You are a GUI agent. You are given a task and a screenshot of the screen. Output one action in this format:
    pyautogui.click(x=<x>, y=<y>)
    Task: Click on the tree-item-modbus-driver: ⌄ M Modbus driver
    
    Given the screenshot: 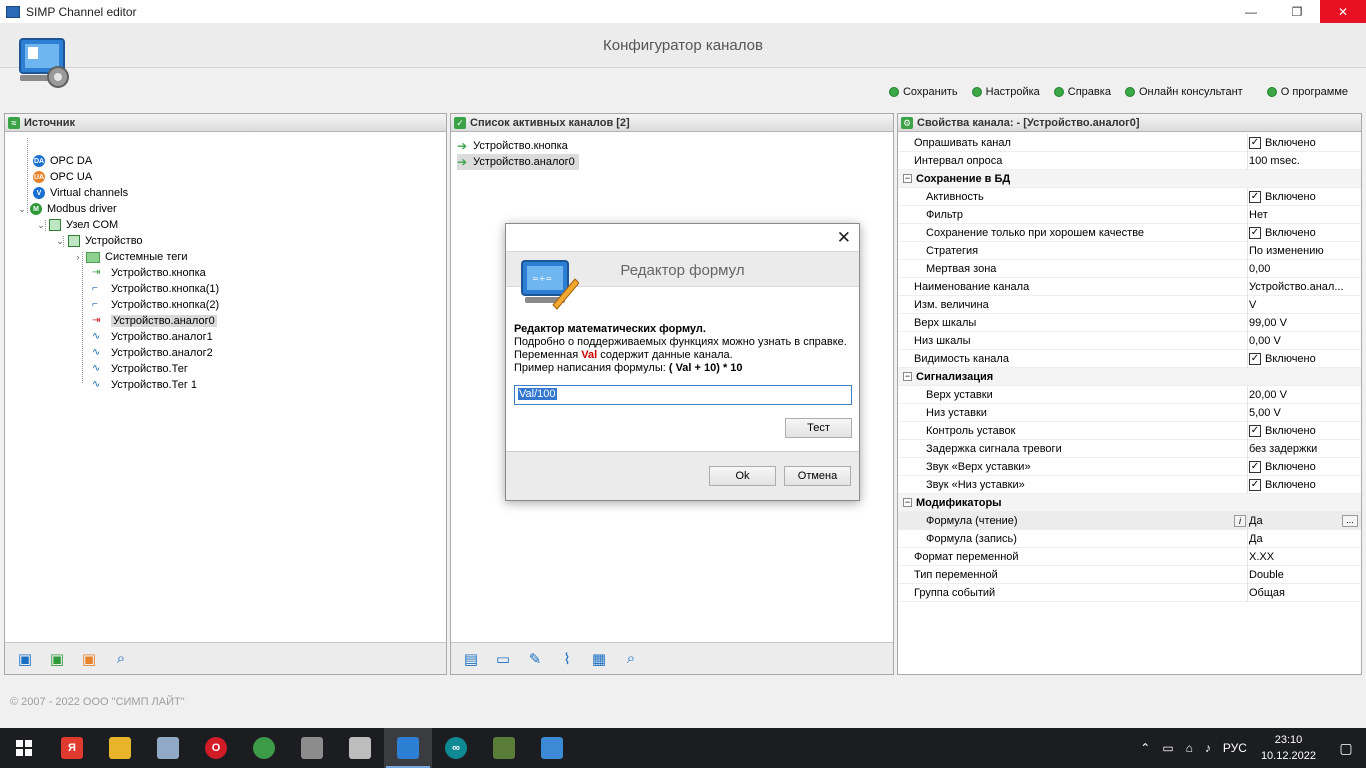 What is the action you would take?
    pyautogui.click(x=67, y=209)
    